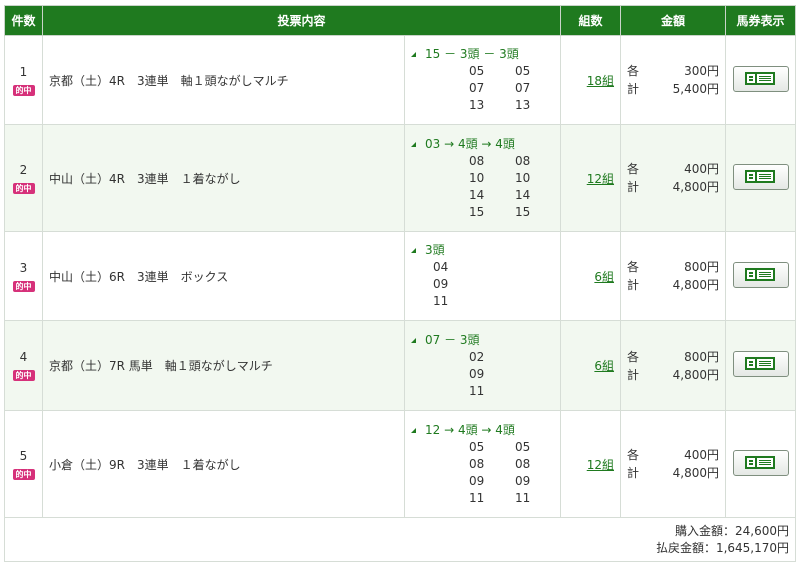  I want to click on combo-number-line: 02, so click(485, 357).